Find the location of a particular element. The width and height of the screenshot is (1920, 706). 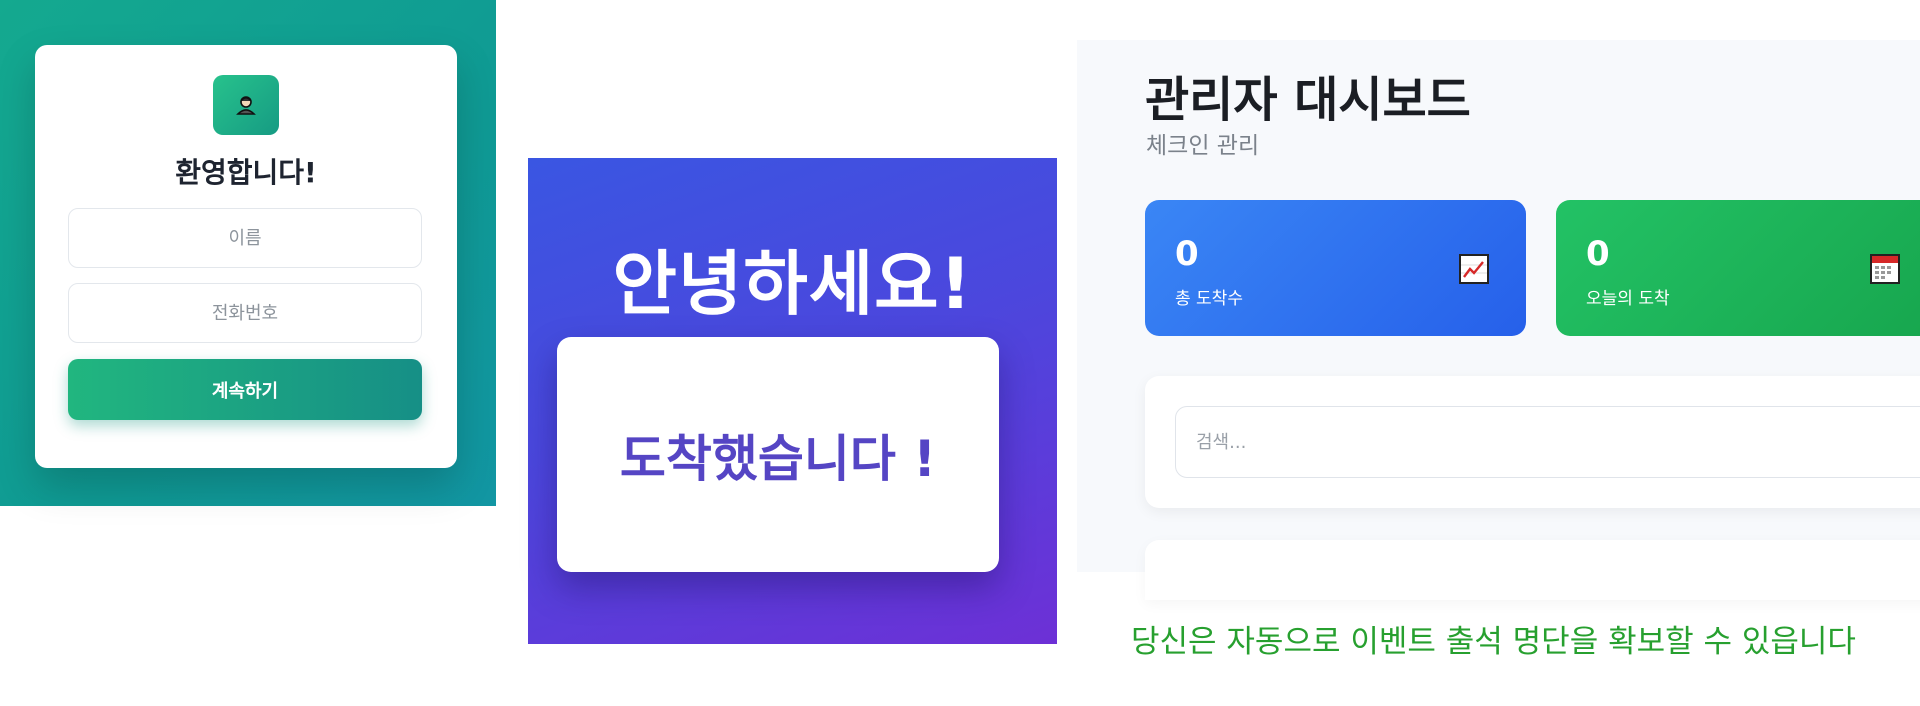

search-card is located at coordinates (1532, 442).